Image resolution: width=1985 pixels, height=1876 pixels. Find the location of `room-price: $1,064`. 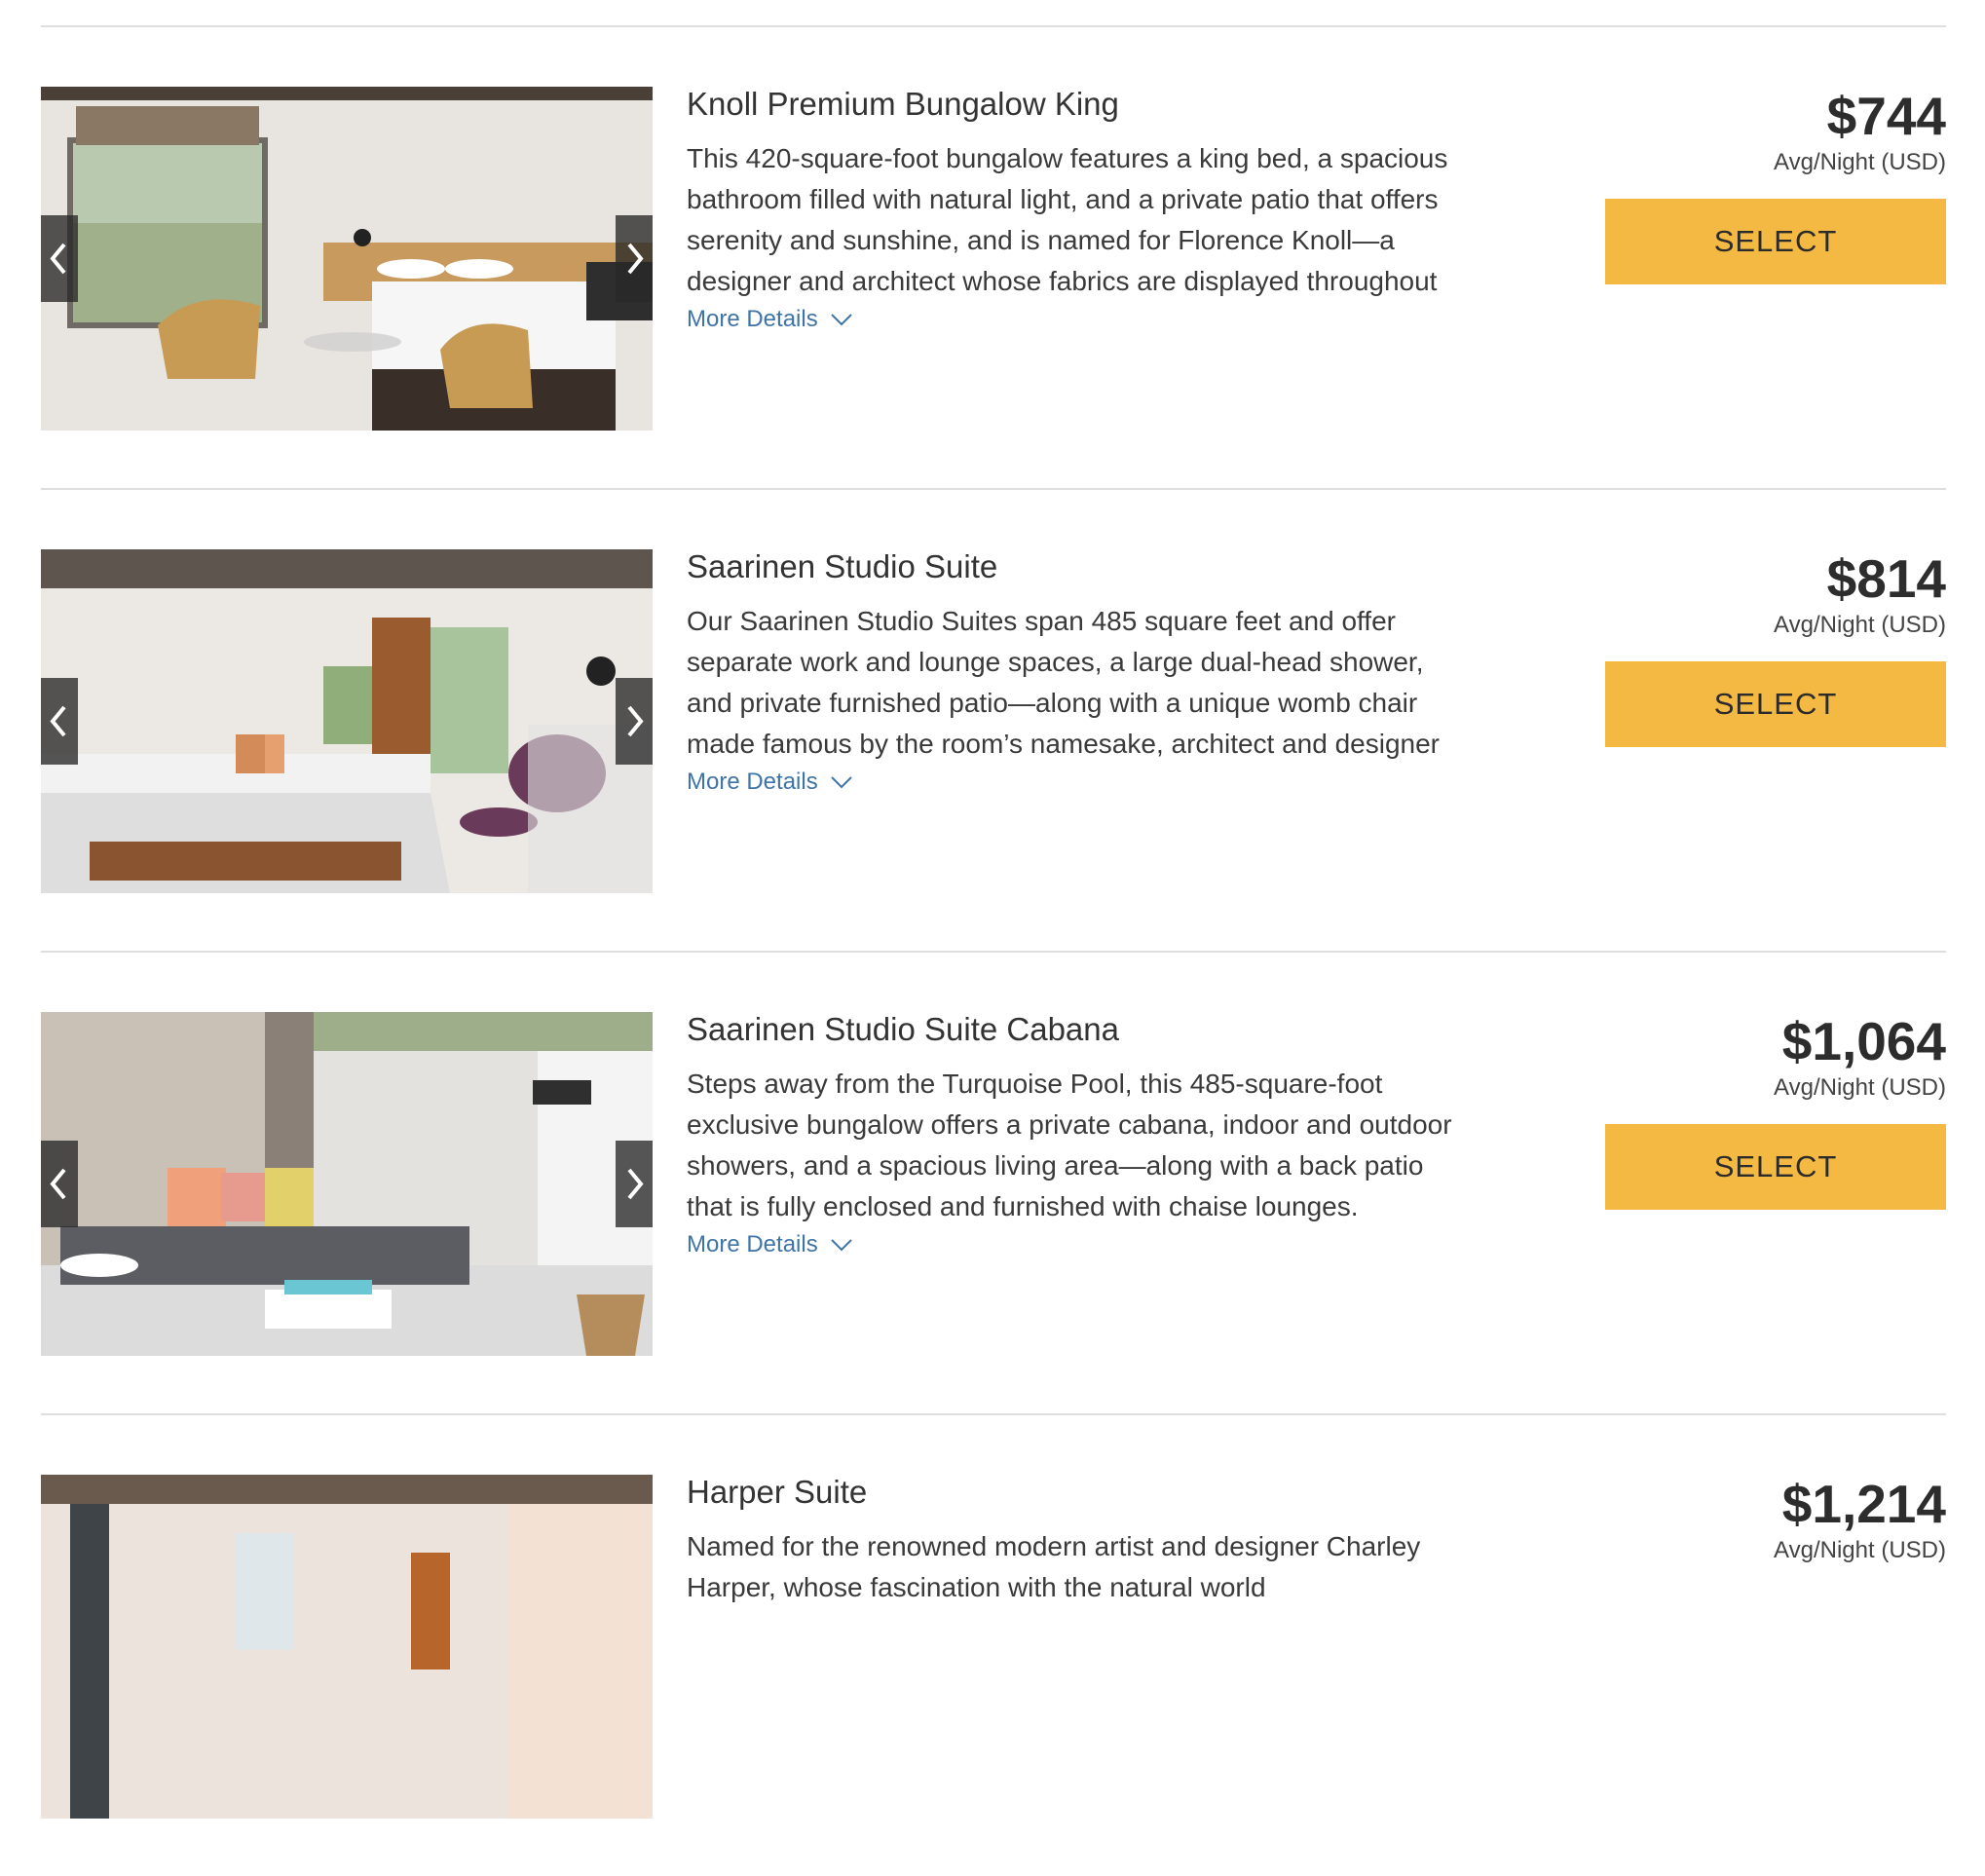

room-price: $1,064 is located at coordinates (1863, 1041).